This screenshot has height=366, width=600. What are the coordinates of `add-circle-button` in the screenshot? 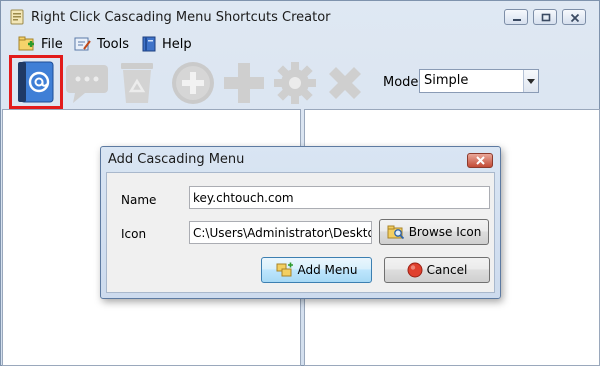 It's located at (193, 82).